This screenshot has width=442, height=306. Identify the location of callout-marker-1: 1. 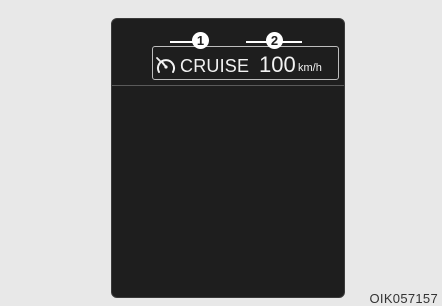
(200, 40).